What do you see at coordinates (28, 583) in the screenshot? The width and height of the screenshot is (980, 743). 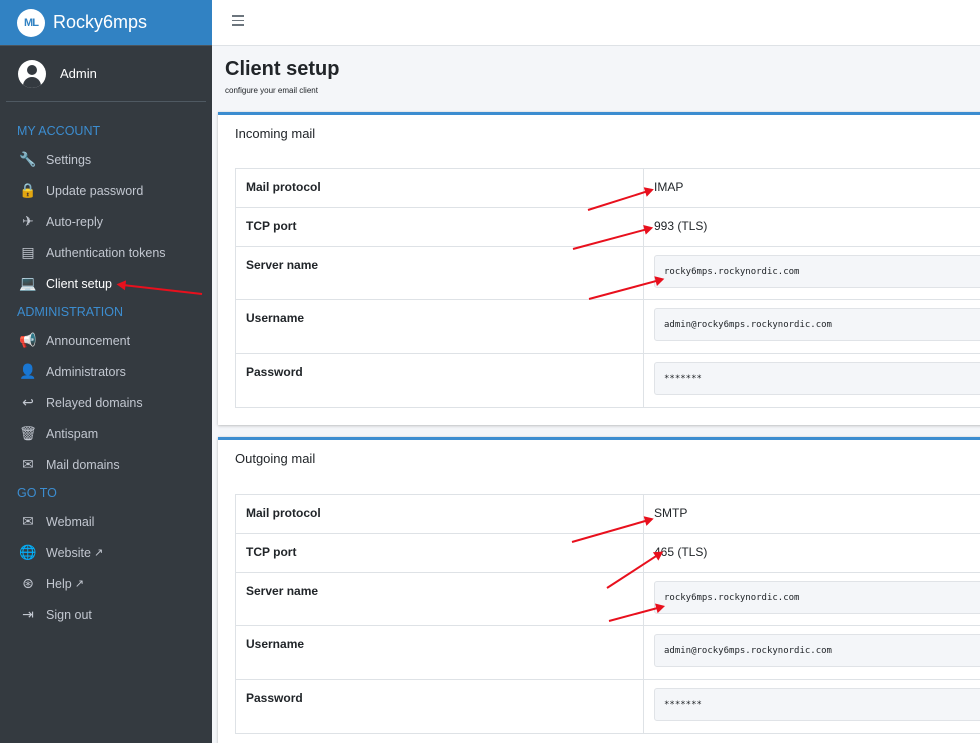 I see `life-ring-icon: ⊛` at bounding box center [28, 583].